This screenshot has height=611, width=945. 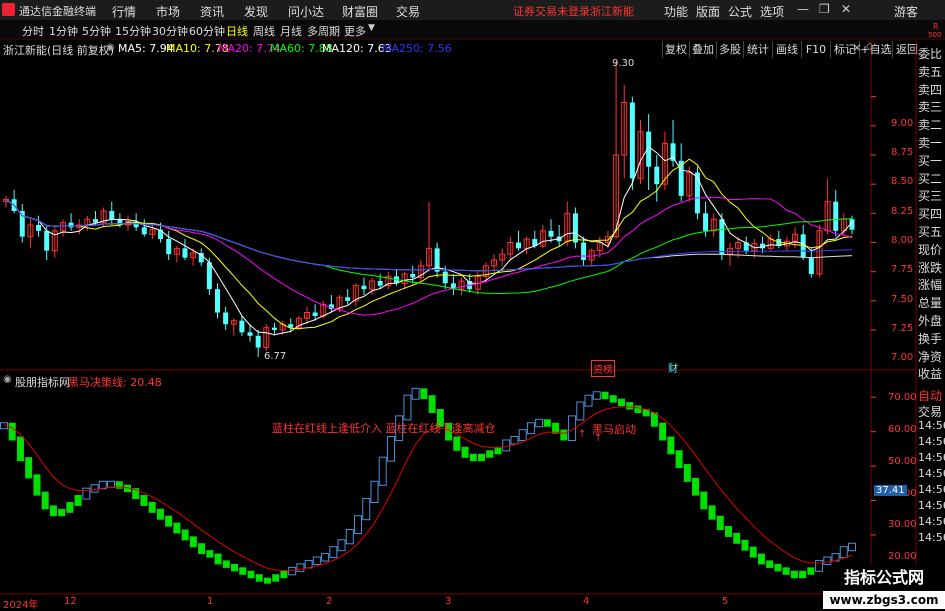 I want to click on sidebar-field: 卖一, so click(x=930, y=143).